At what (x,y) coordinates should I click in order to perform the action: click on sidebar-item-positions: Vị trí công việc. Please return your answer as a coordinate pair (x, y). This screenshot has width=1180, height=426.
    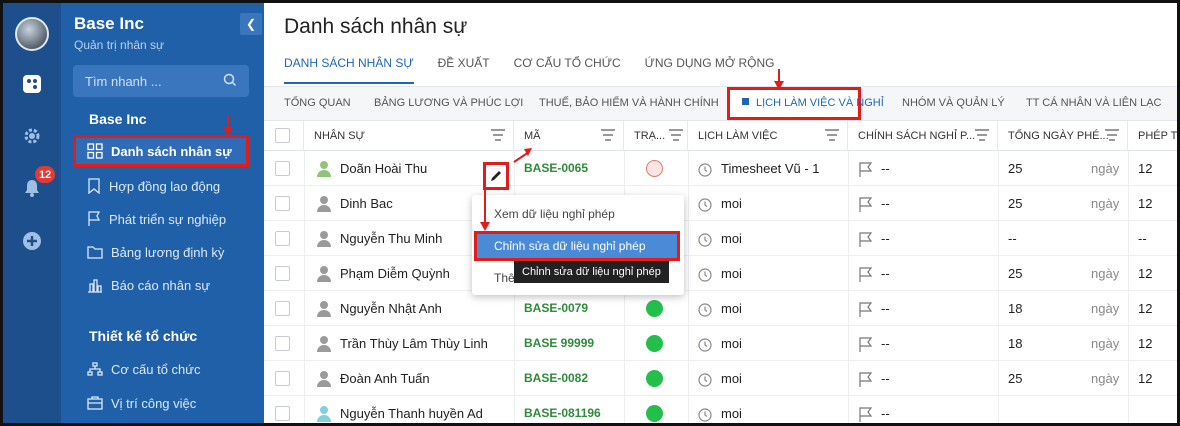
    Looking at the image, I should click on (161, 403).